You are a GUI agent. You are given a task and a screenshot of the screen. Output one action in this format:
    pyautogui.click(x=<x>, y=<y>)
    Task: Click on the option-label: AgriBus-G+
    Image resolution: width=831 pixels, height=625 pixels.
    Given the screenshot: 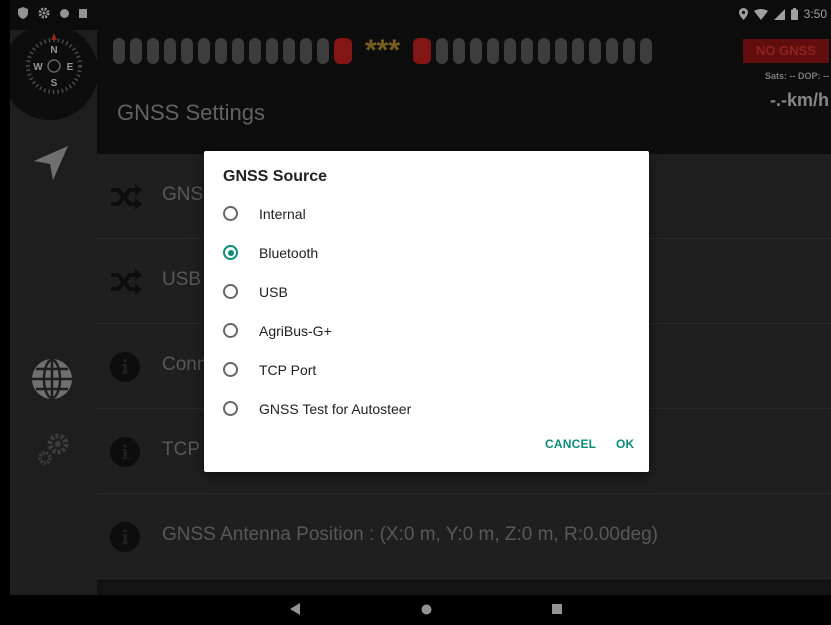 What is the action you would take?
    pyautogui.click(x=295, y=330)
    